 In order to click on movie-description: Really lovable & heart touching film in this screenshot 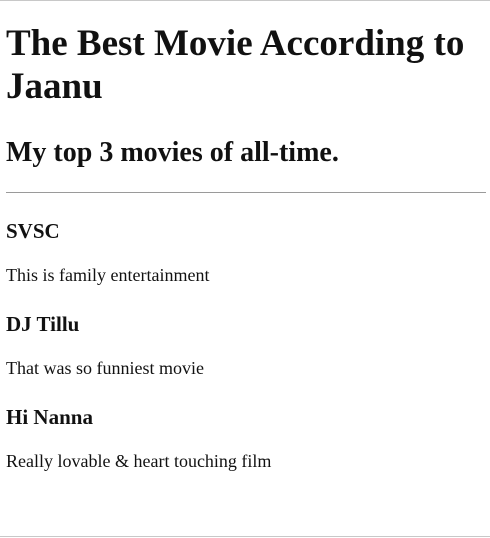, I will do `click(139, 461)`.